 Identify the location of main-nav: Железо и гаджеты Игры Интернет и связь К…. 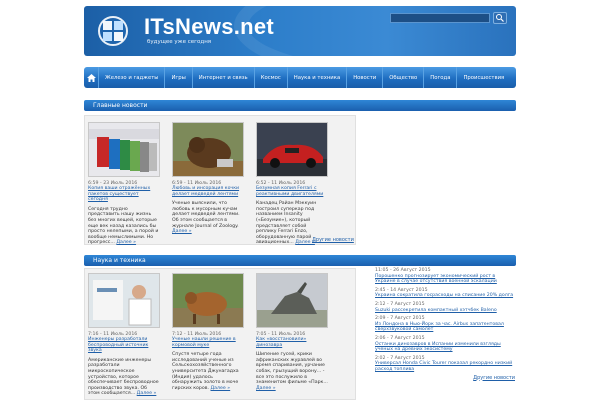
(300, 77).